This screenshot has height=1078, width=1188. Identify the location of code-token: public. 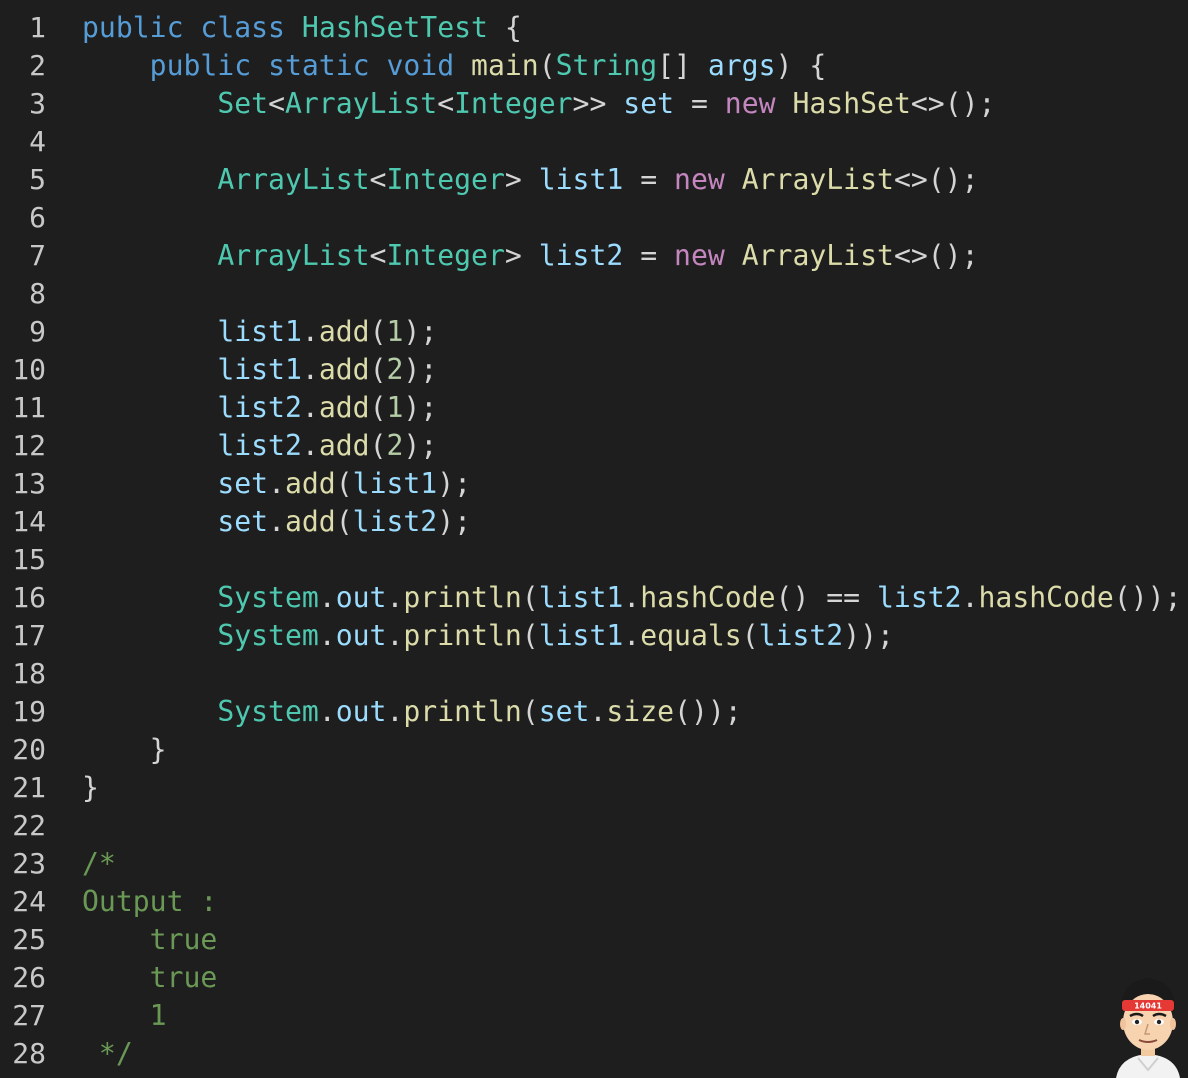
(133, 27).